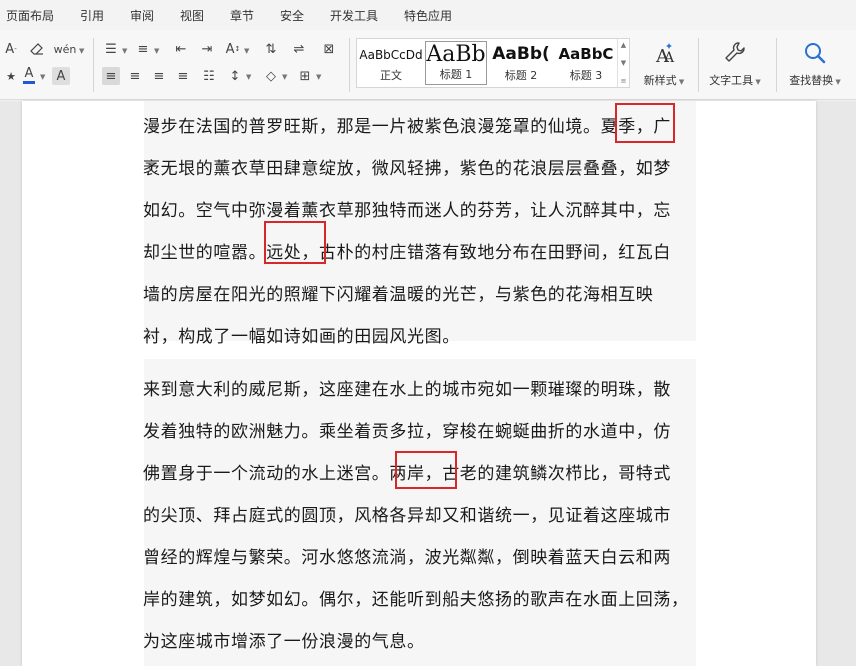 The image size is (856, 666). Describe the element at coordinates (407, 253) in the screenshot. I see `text-line: 却尘世的喧嚣。远处，古朴的村庄错落有致地分布在田野间，红瓦白` at that location.